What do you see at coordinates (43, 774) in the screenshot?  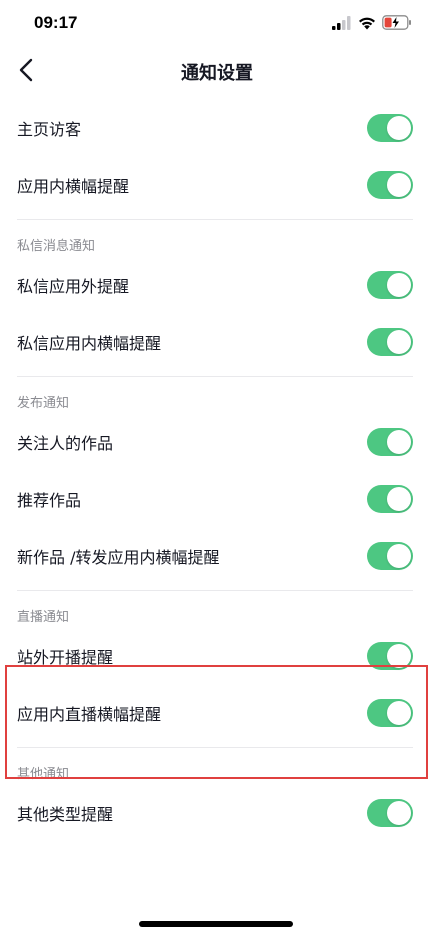 I see `section-header-other: 其他通知` at bounding box center [43, 774].